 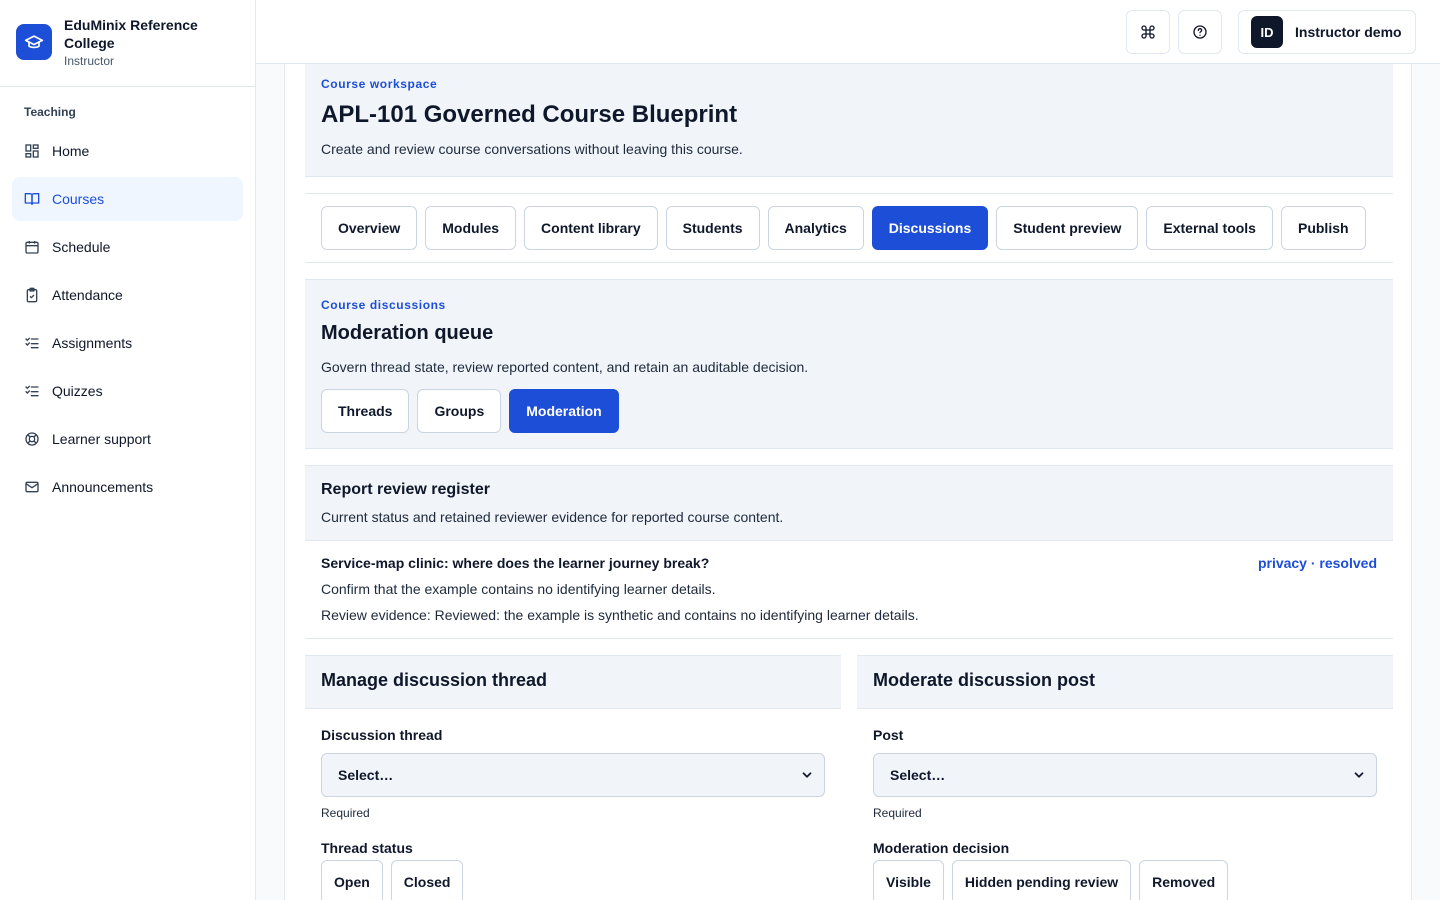 I want to click on tab-overview: Overview, so click(x=369, y=228).